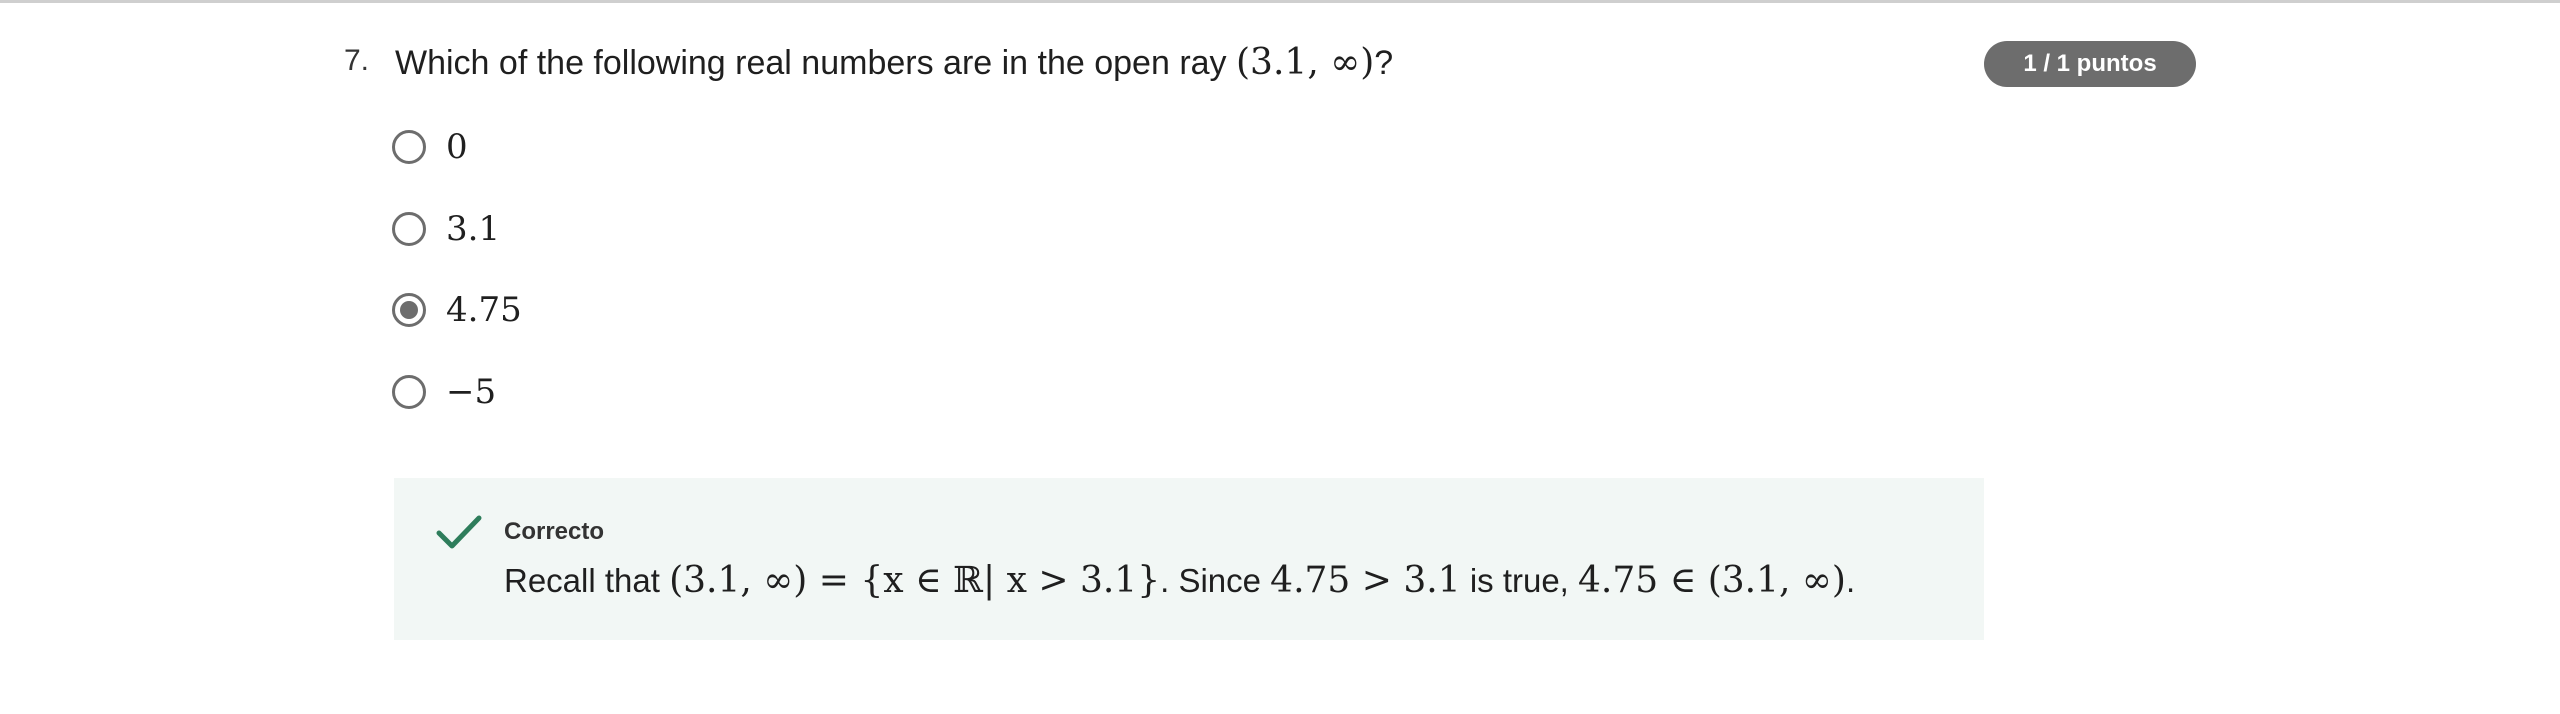 Image resolution: width=2560 pixels, height=714 pixels. I want to click on feedback-text-end: ., so click(1850, 580).